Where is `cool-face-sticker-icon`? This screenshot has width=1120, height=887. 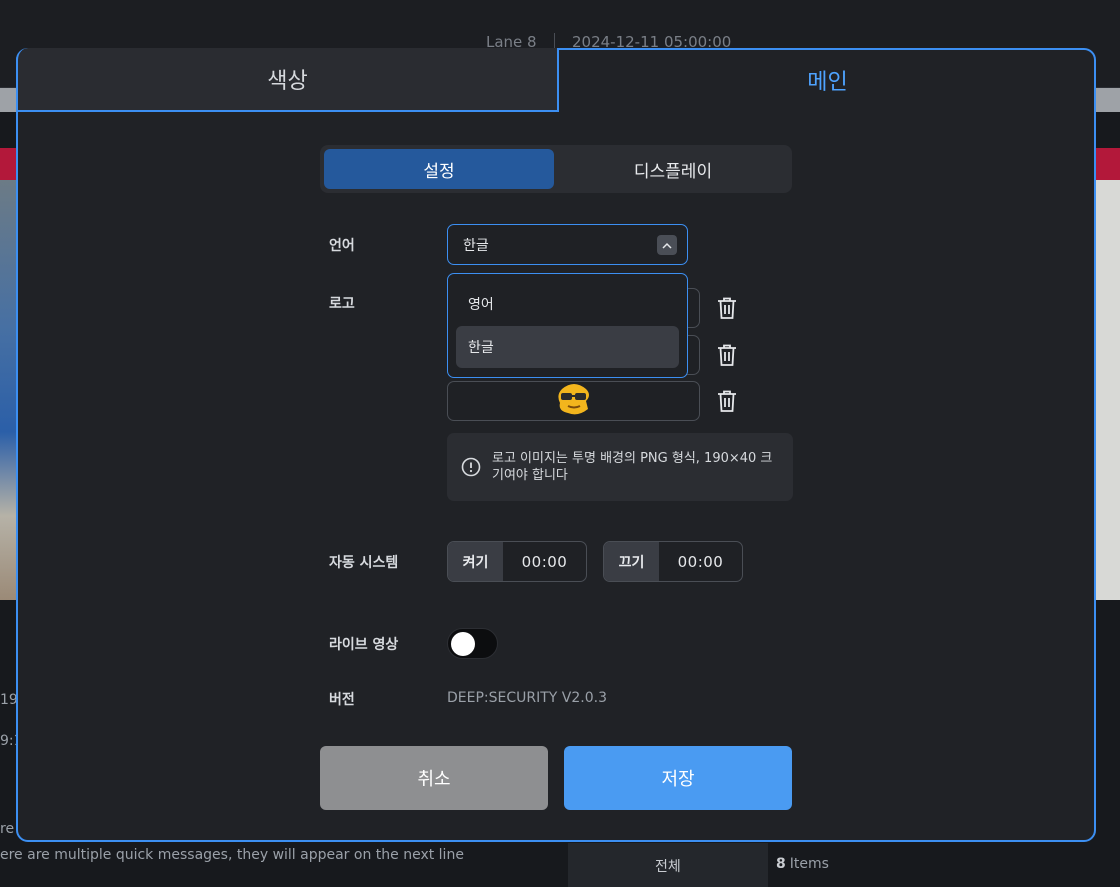
cool-face-sticker-icon is located at coordinates (573, 399).